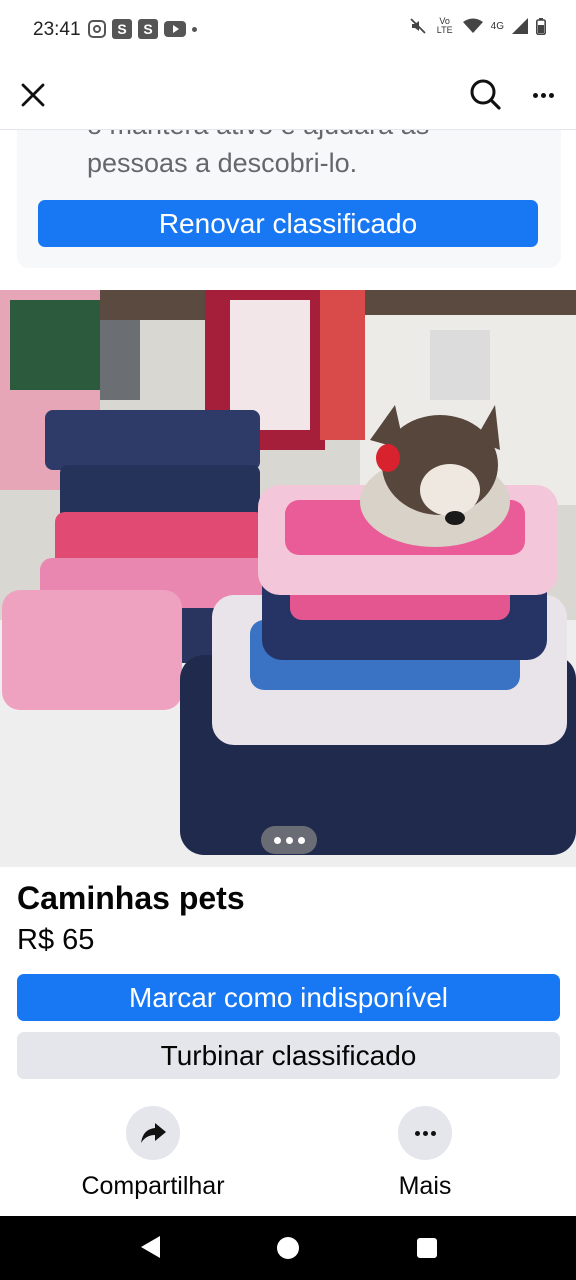 The width and height of the screenshot is (576, 1280). What do you see at coordinates (175, 29) in the screenshot?
I see `youtube-icon` at bounding box center [175, 29].